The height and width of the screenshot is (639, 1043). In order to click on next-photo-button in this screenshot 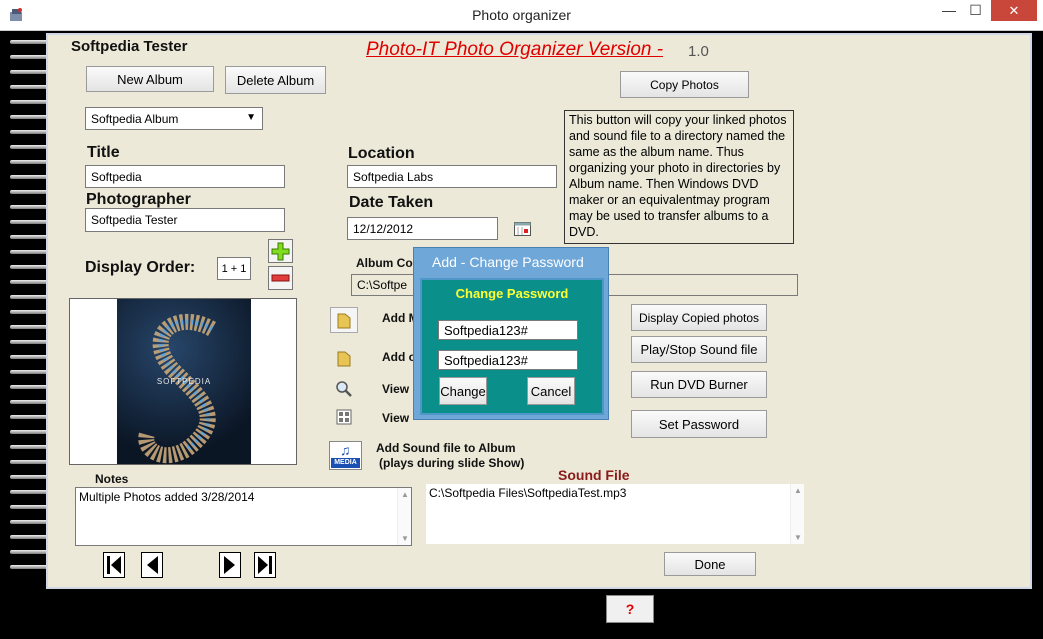, I will do `click(230, 565)`.